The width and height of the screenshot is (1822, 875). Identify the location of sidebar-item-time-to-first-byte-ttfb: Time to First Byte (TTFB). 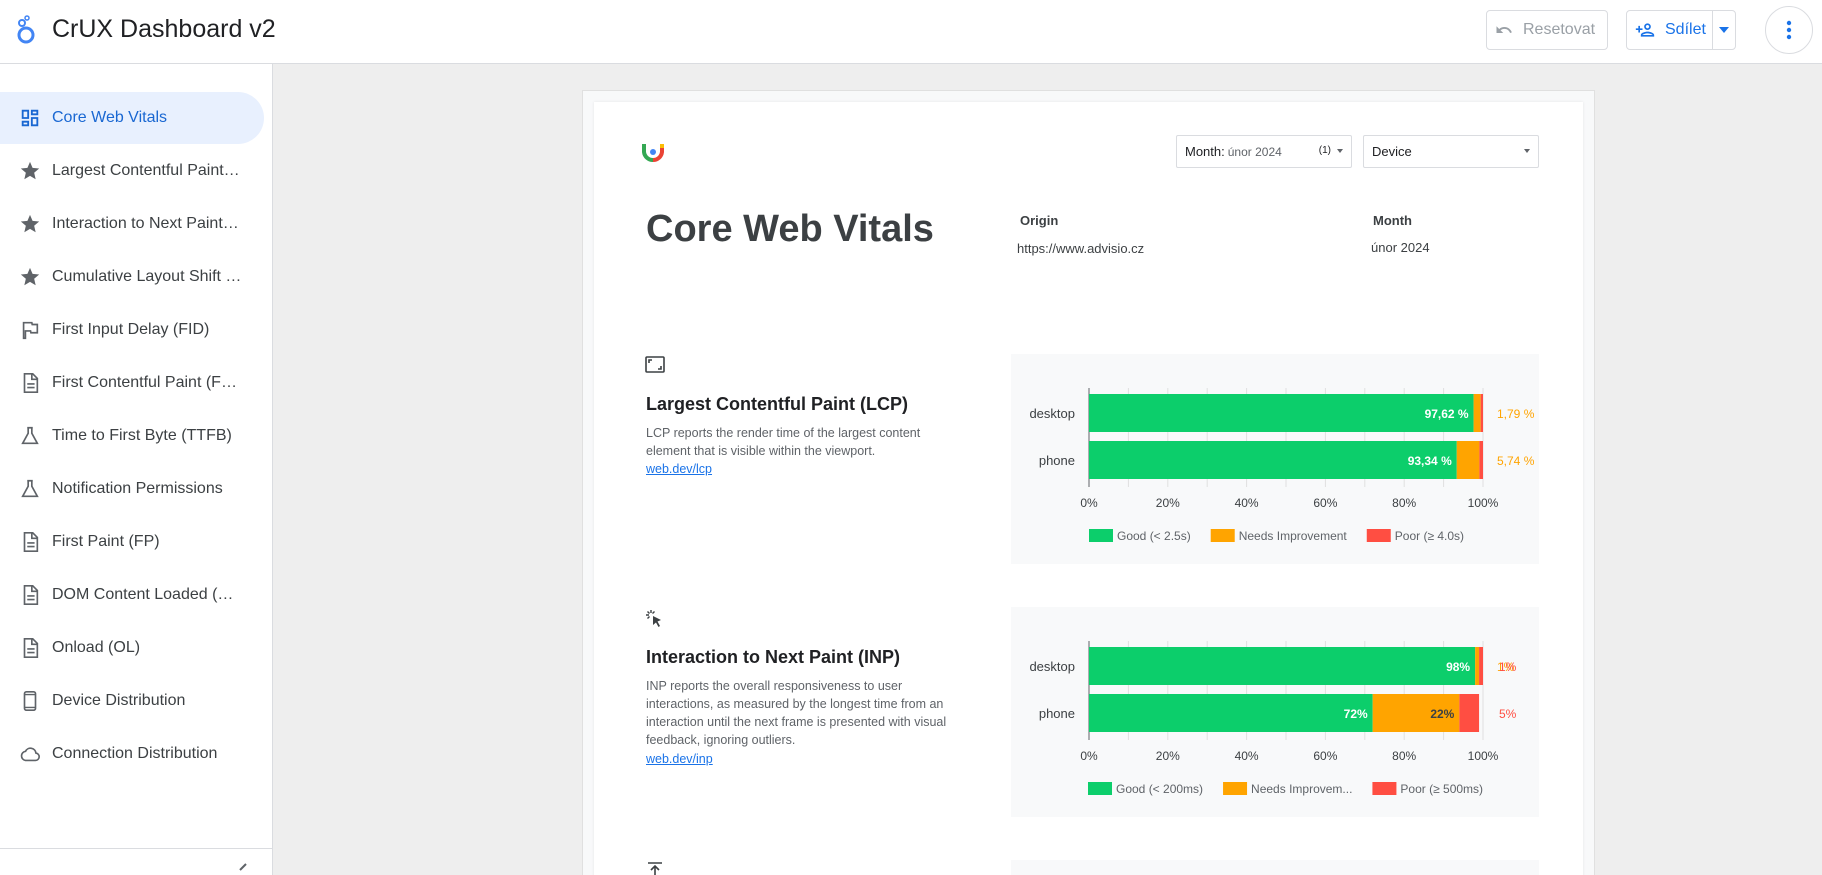
(132, 436).